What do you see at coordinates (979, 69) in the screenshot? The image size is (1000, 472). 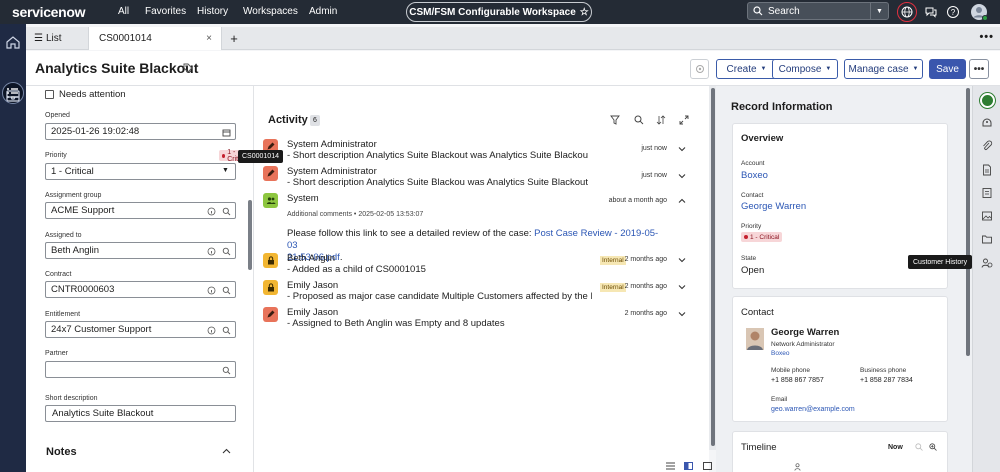 I see `more-actions-button: •••` at bounding box center [979, 69].